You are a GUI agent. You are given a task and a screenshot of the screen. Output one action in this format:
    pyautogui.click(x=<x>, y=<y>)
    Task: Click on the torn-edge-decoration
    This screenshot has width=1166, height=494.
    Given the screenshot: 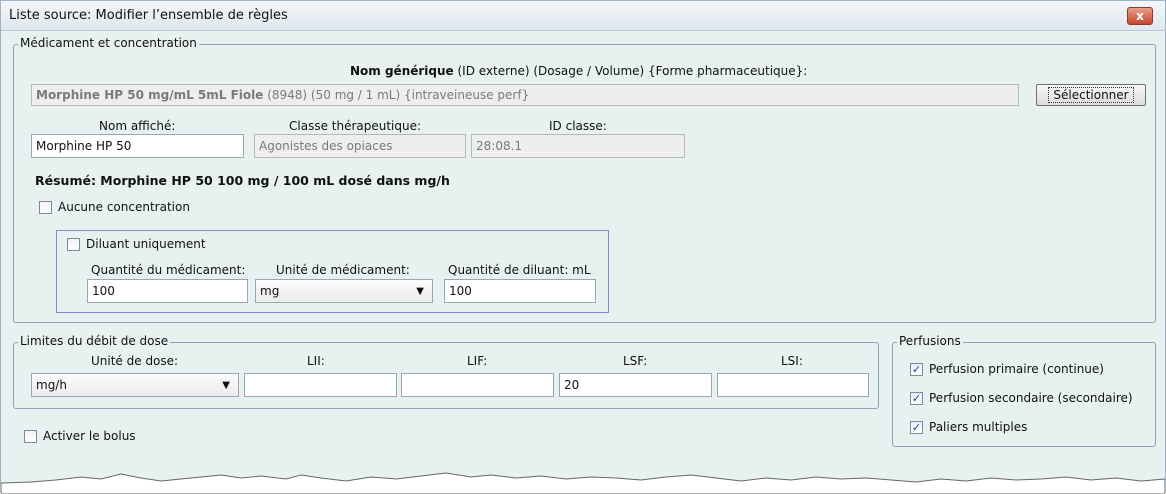 What is the action you would take?
    pyautogui.click(x=583, y=483)
    